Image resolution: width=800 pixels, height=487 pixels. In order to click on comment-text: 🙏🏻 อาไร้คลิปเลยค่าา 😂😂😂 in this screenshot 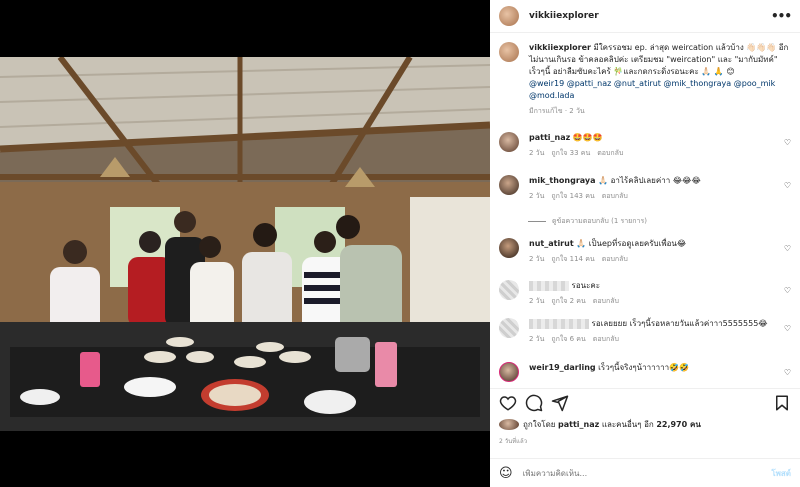, I will do `click(649, 180)`.